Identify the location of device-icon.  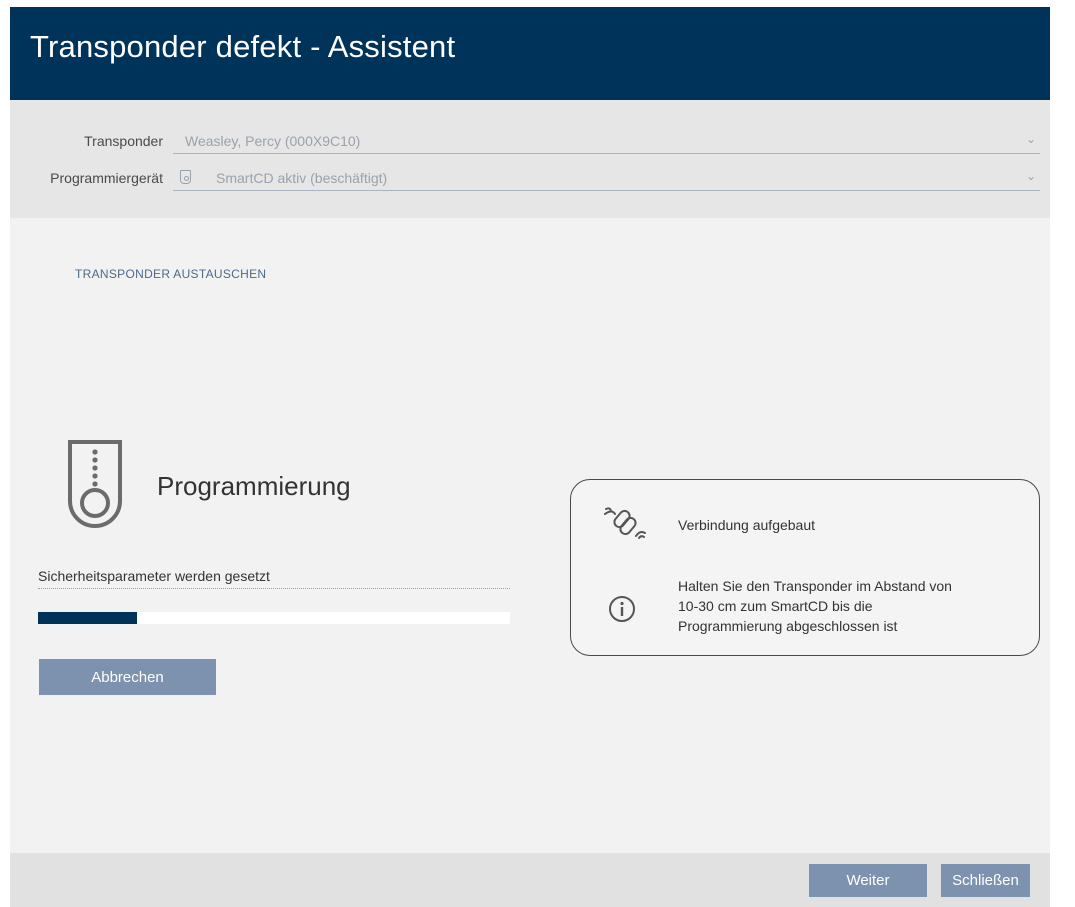
(185, 177).